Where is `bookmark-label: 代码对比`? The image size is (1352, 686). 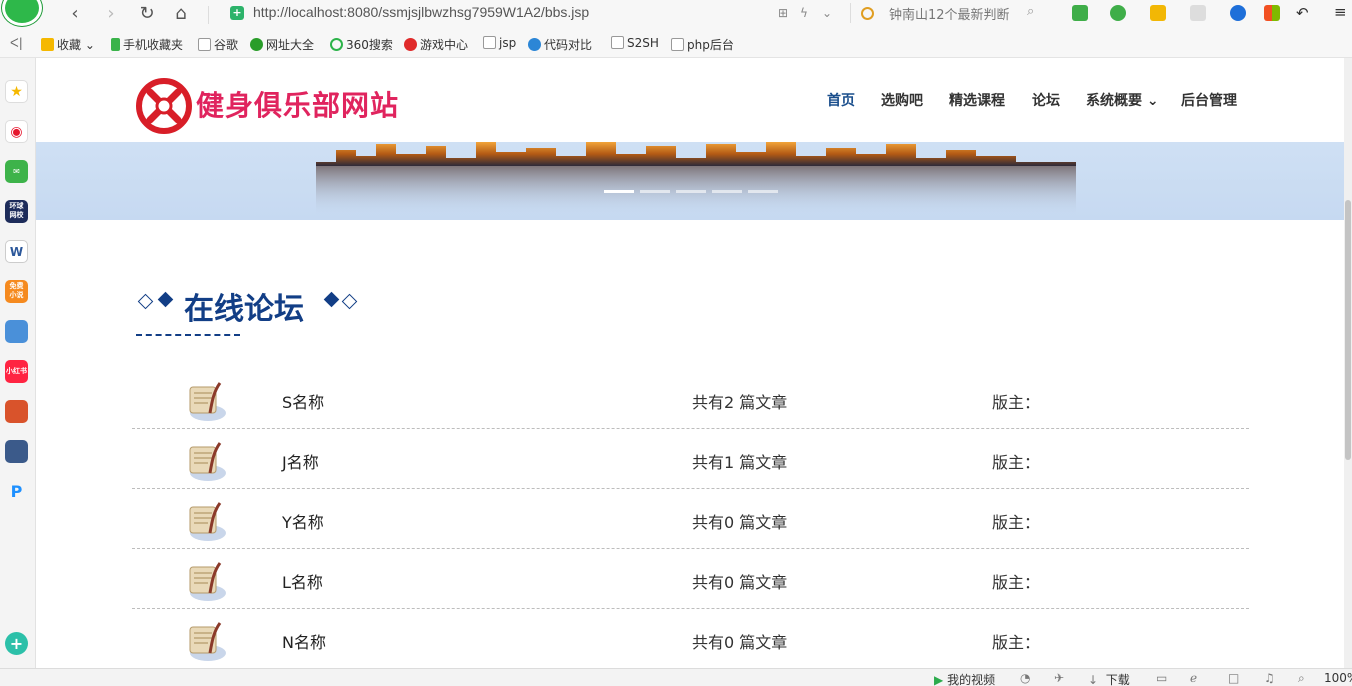 bookmark-label: 代码对比 is located at coordinates (568, 45).